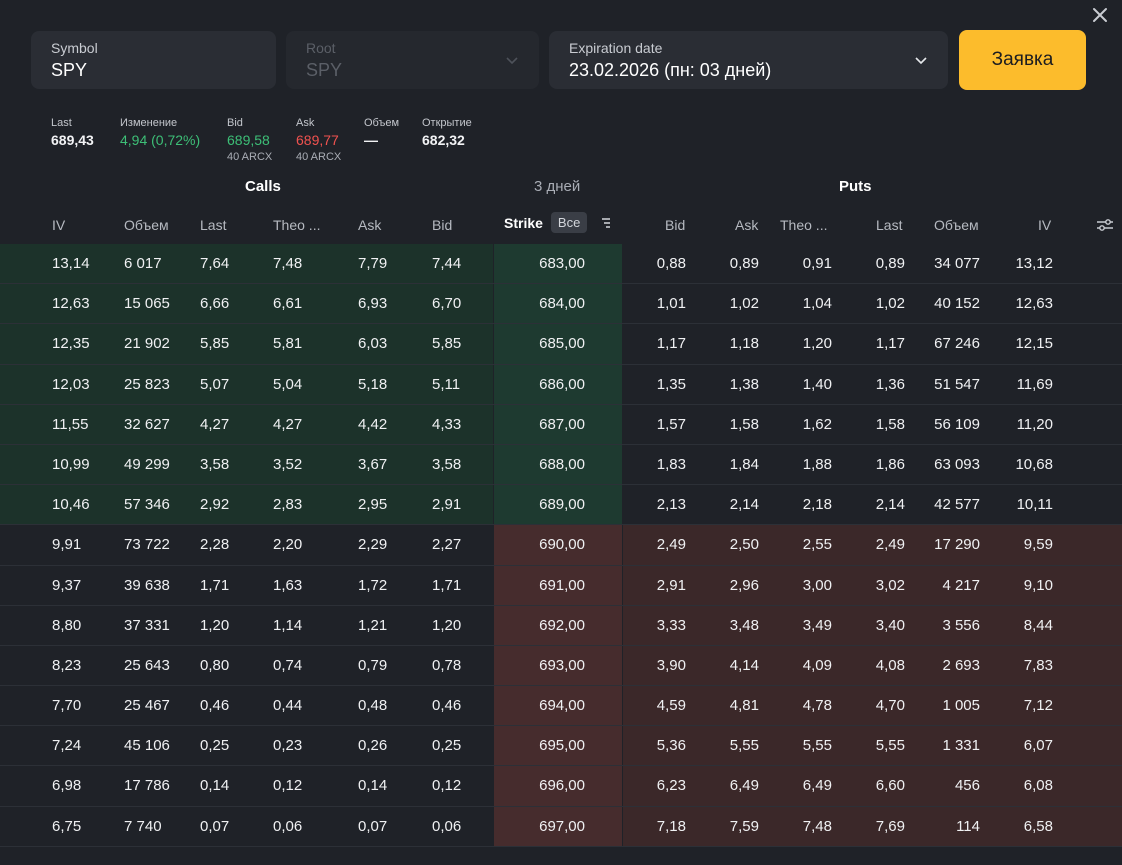  Describe the element at coordinates (956, 225) in the screenshot. I see `col-header-puts-volume: Объем` at that location.